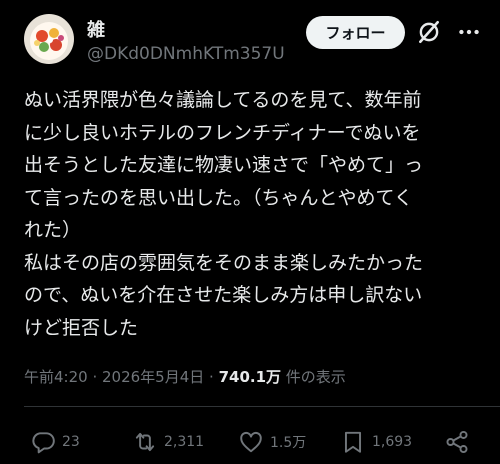 Image resolution: width=500 pixels, height=464 pixels. I want to click on reply-icon, so click(43, 443).